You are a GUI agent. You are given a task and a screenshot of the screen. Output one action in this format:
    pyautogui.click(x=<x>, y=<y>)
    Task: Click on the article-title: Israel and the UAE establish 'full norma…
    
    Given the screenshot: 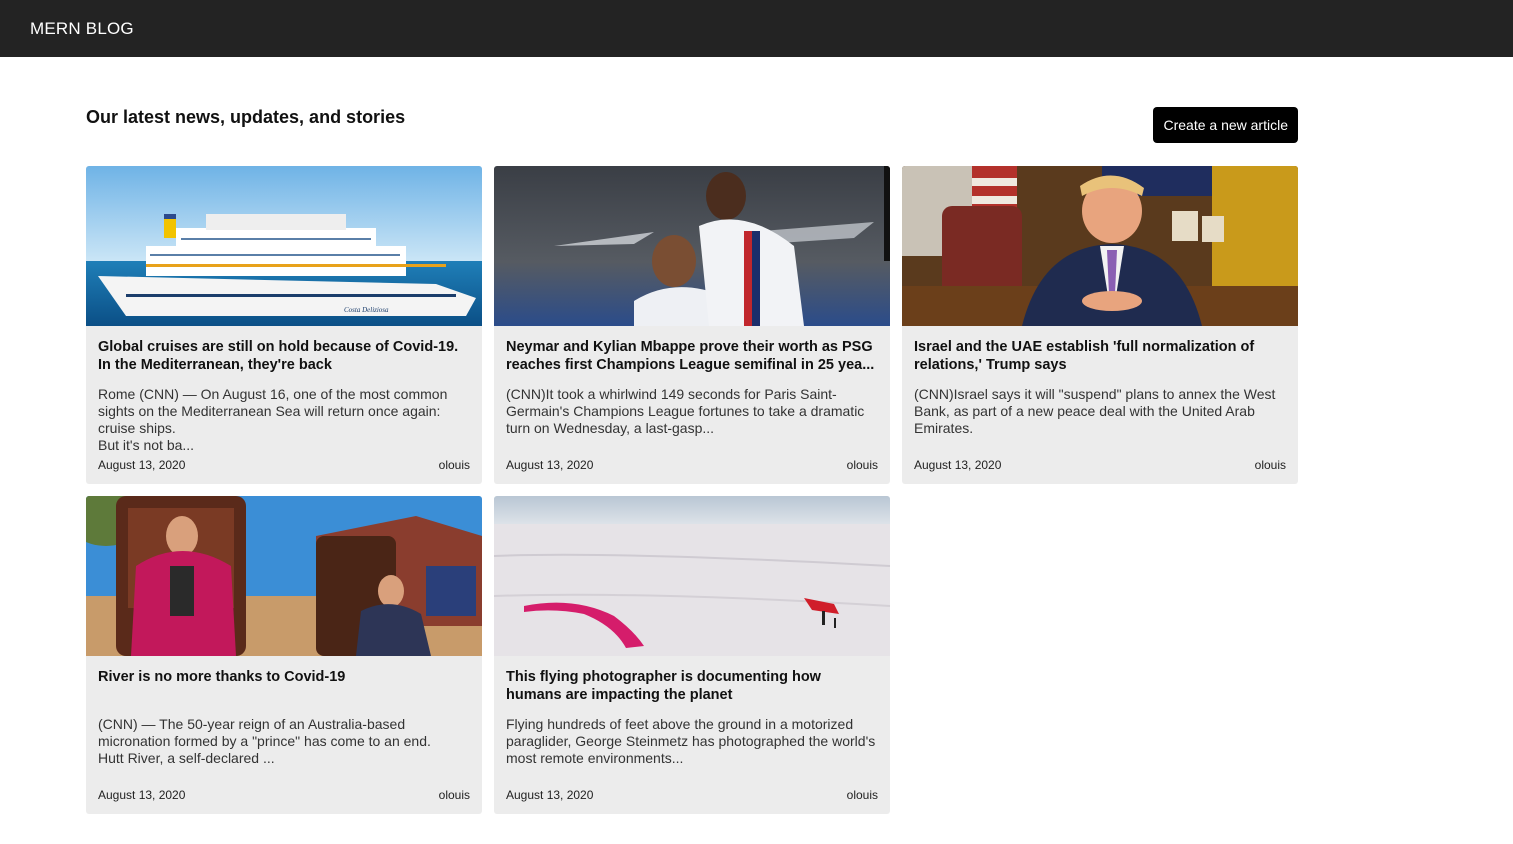 What is the action you would take?
    pyautogui.click(x=1100, y=356)
    